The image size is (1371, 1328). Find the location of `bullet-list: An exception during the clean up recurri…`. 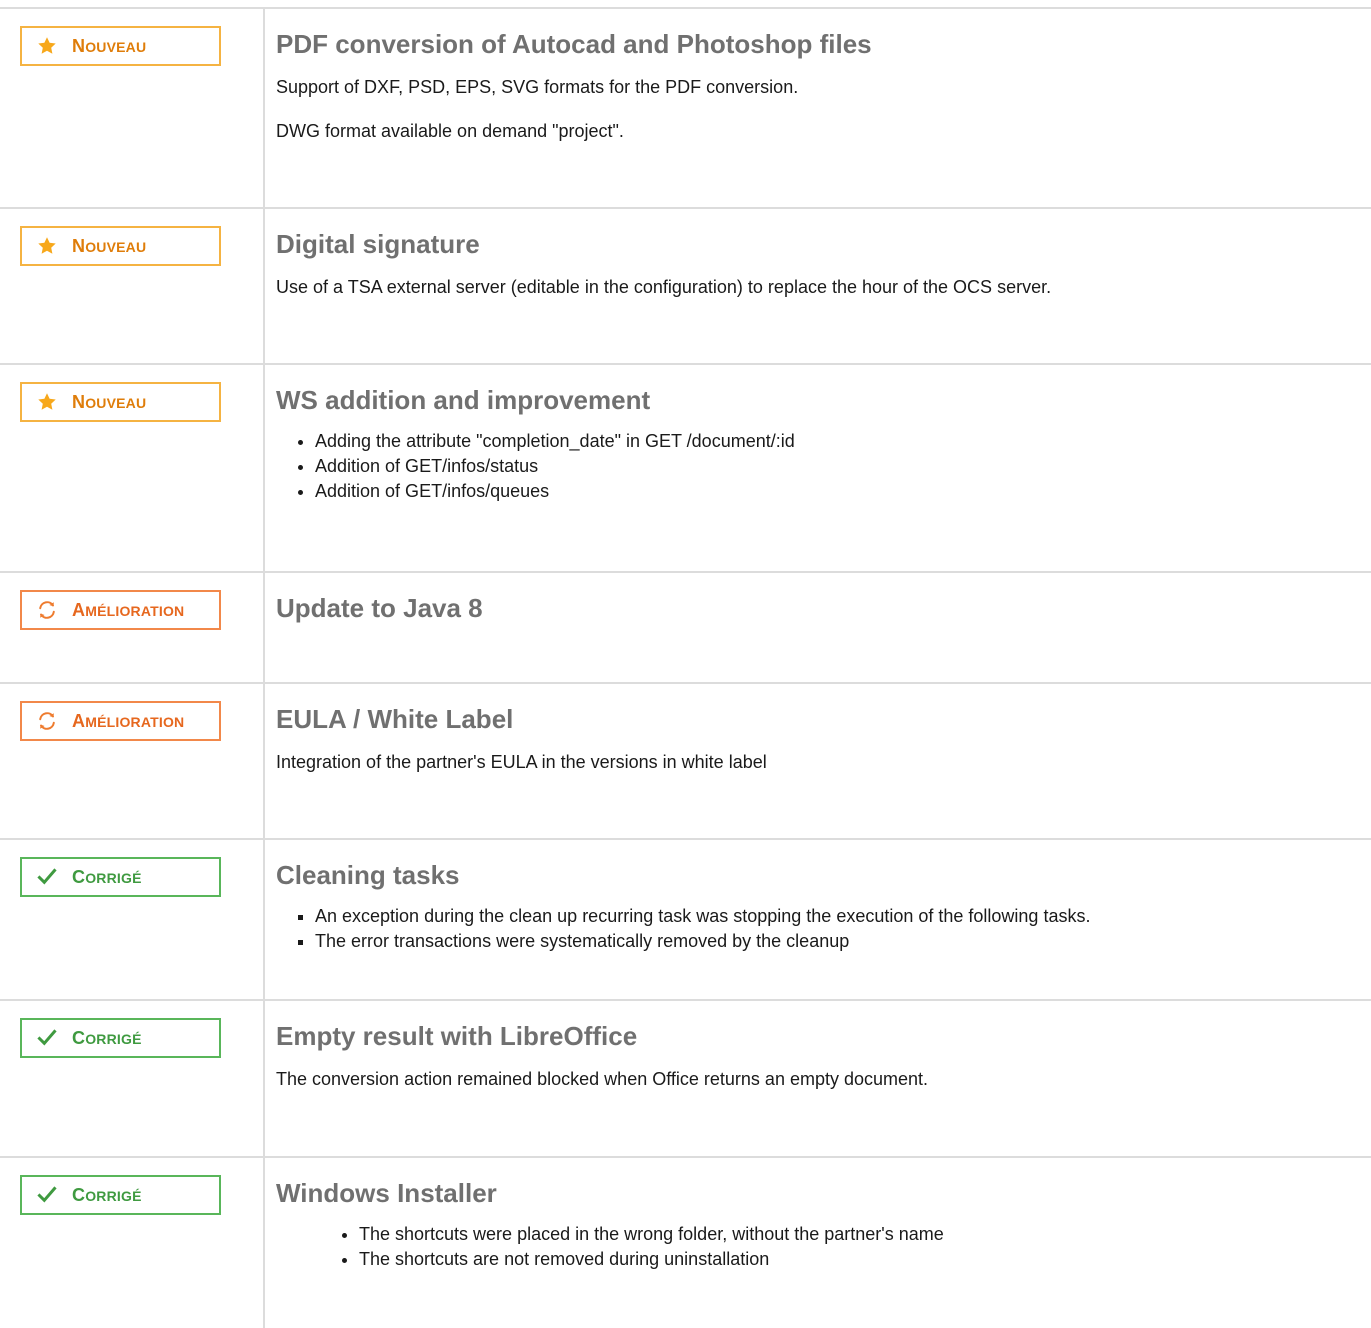

bullet-list: An exception during the clean up recurri… is located at coordinates (823, 929).